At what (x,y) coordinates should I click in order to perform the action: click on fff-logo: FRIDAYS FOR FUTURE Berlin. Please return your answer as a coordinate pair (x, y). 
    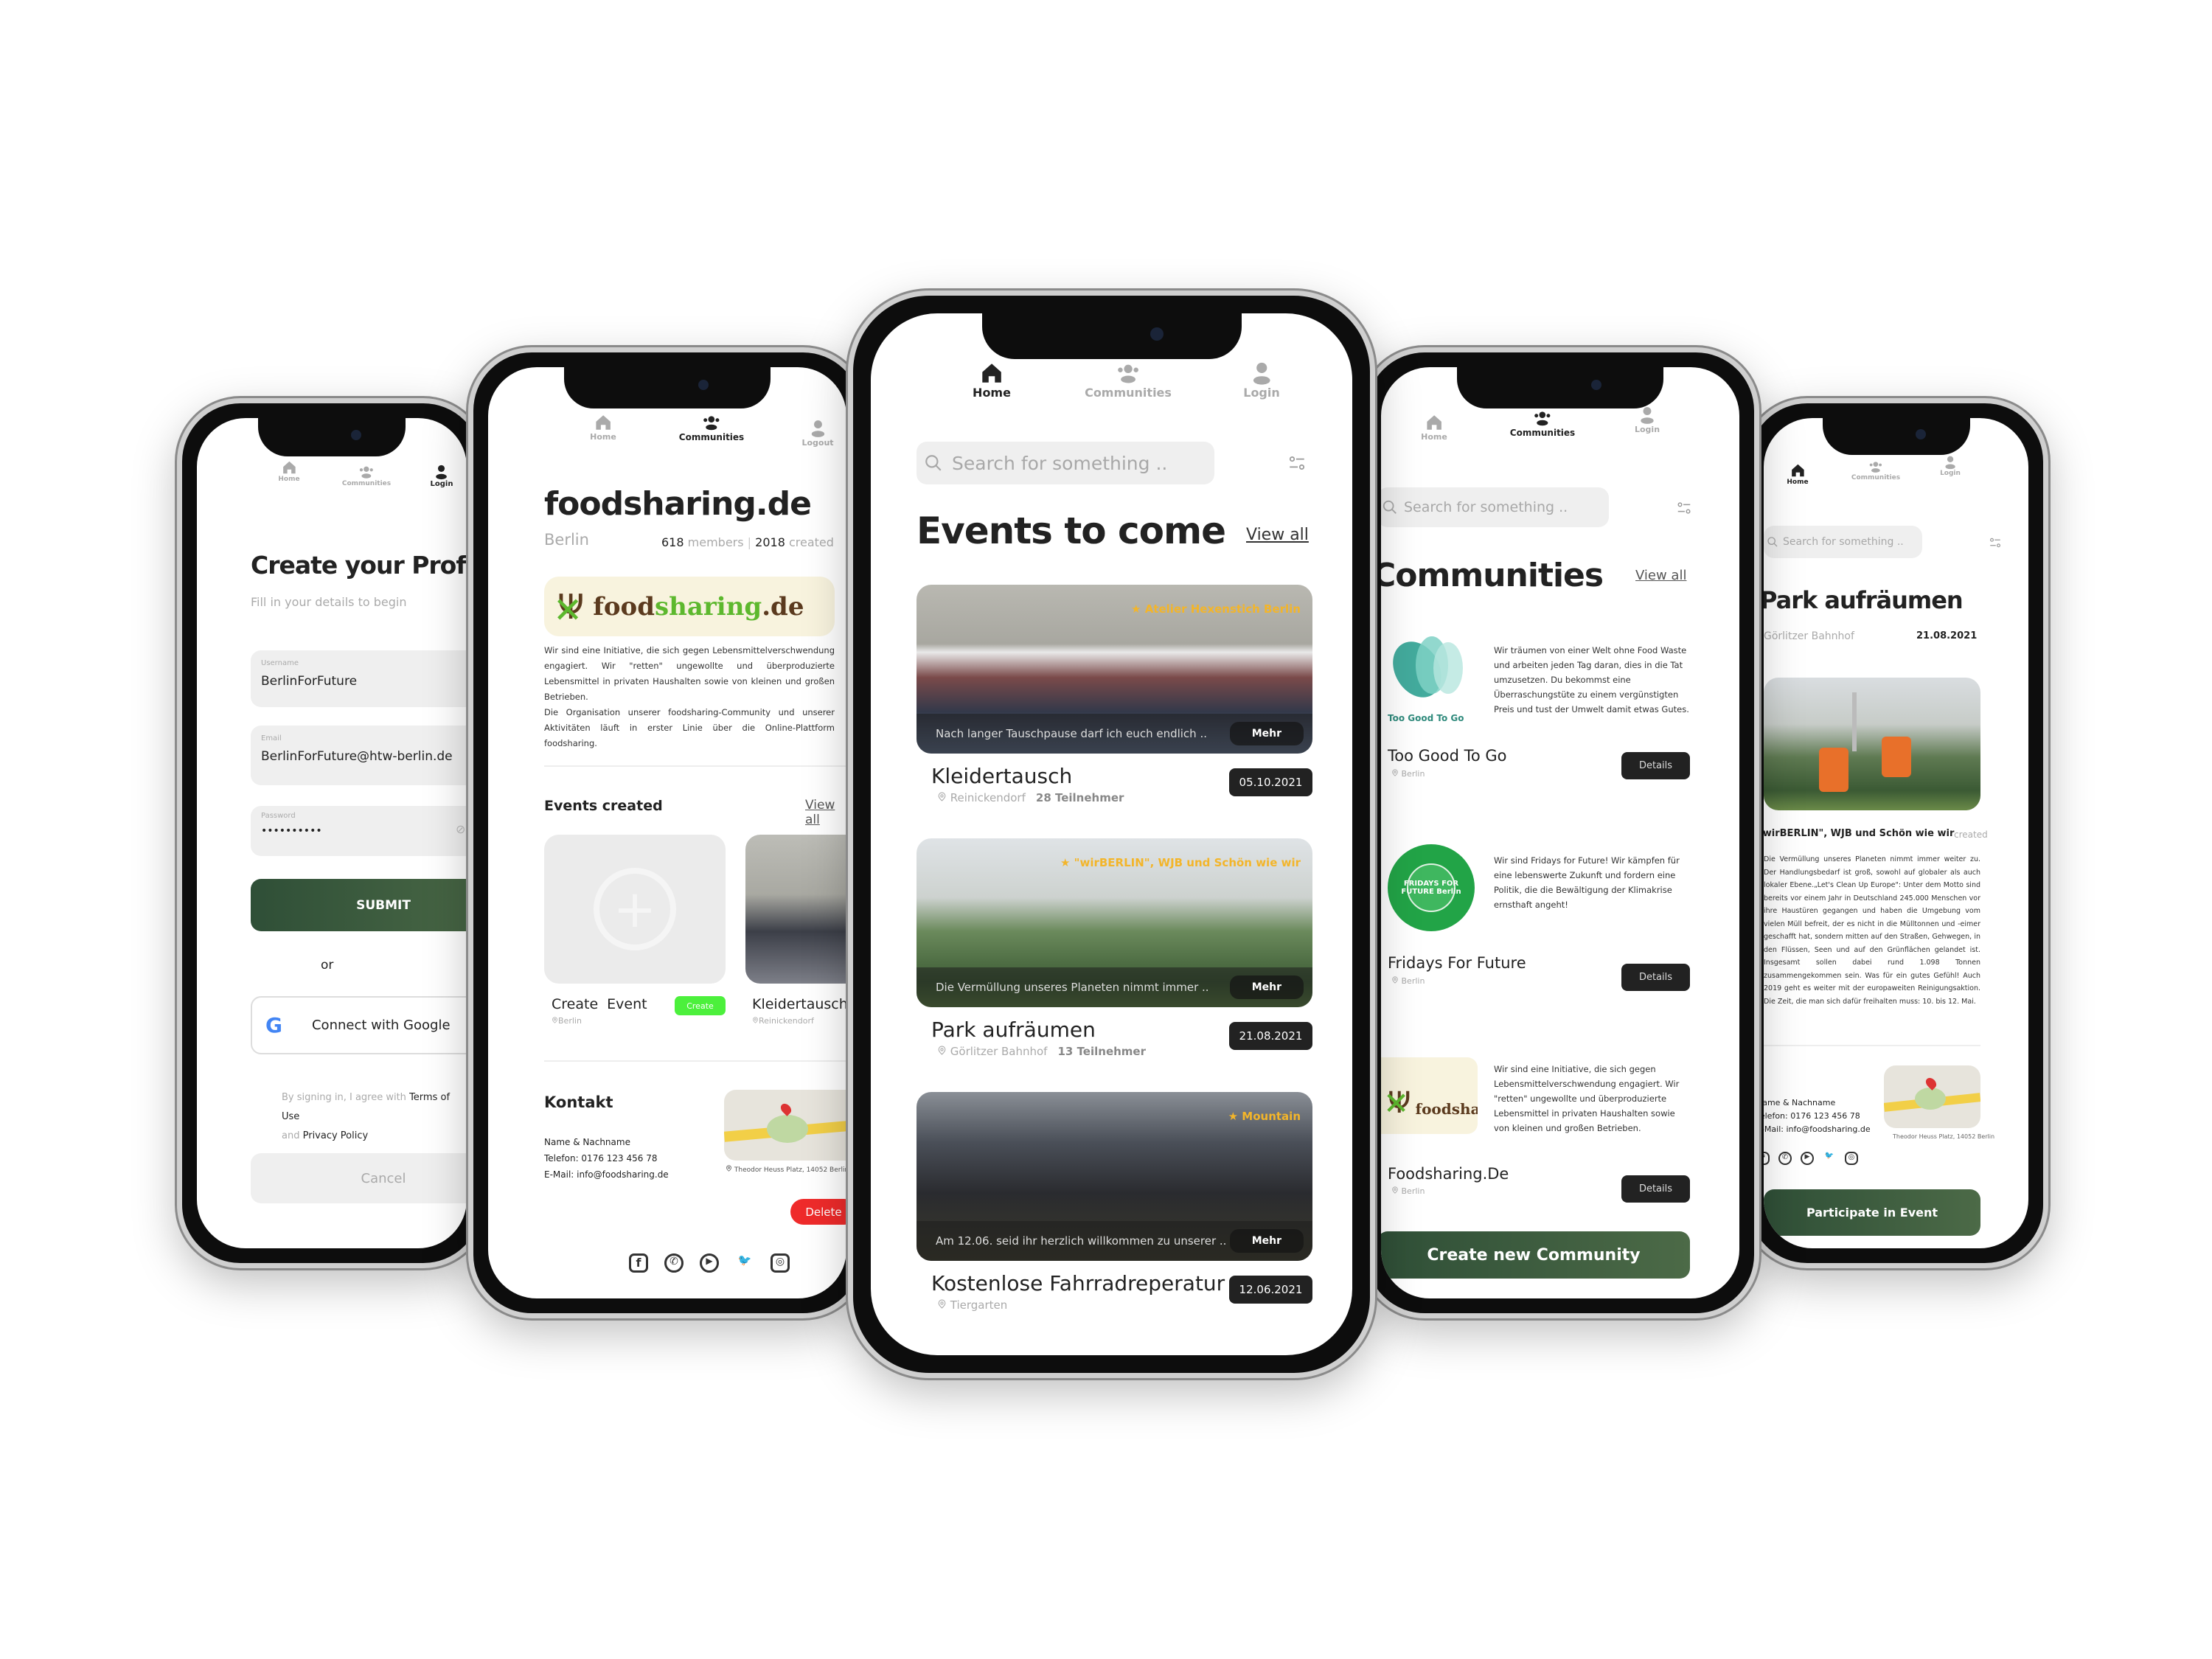
    Looking at the image, I should click on (1431, 887).